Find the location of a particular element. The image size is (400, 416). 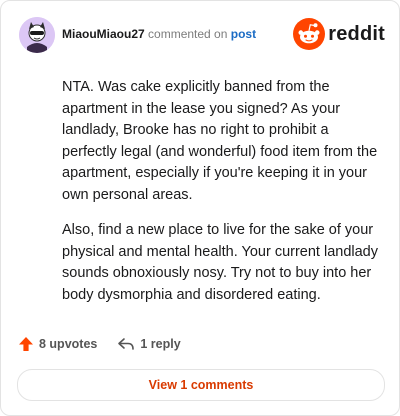

view-comments-button: View 1 comments is located at coordinates (201, 385).